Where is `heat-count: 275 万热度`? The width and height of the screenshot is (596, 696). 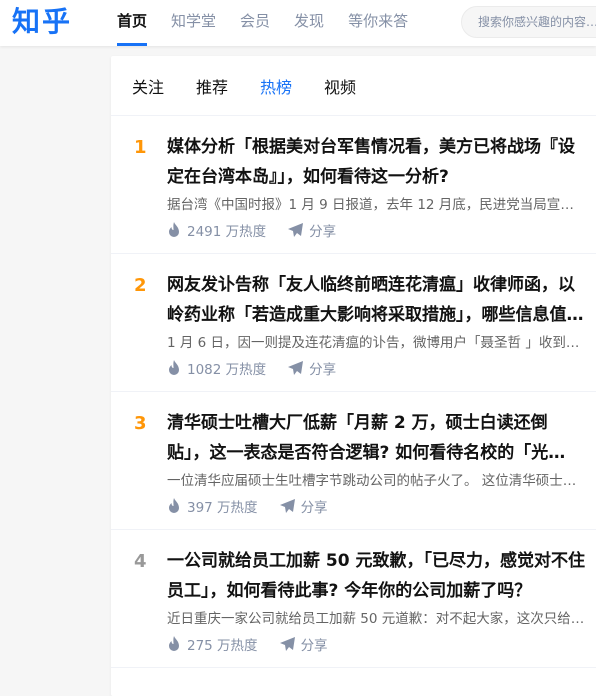
heat-count: 275 万热度 is located at coordinates (222, 646).